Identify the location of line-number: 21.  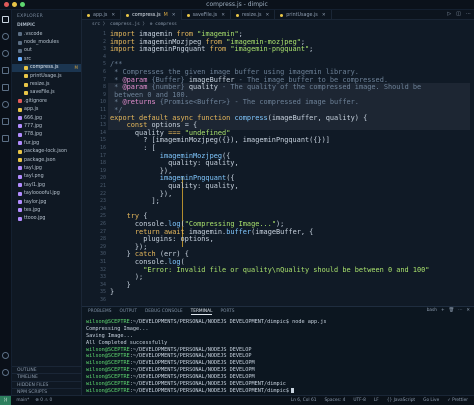
(102, 186).